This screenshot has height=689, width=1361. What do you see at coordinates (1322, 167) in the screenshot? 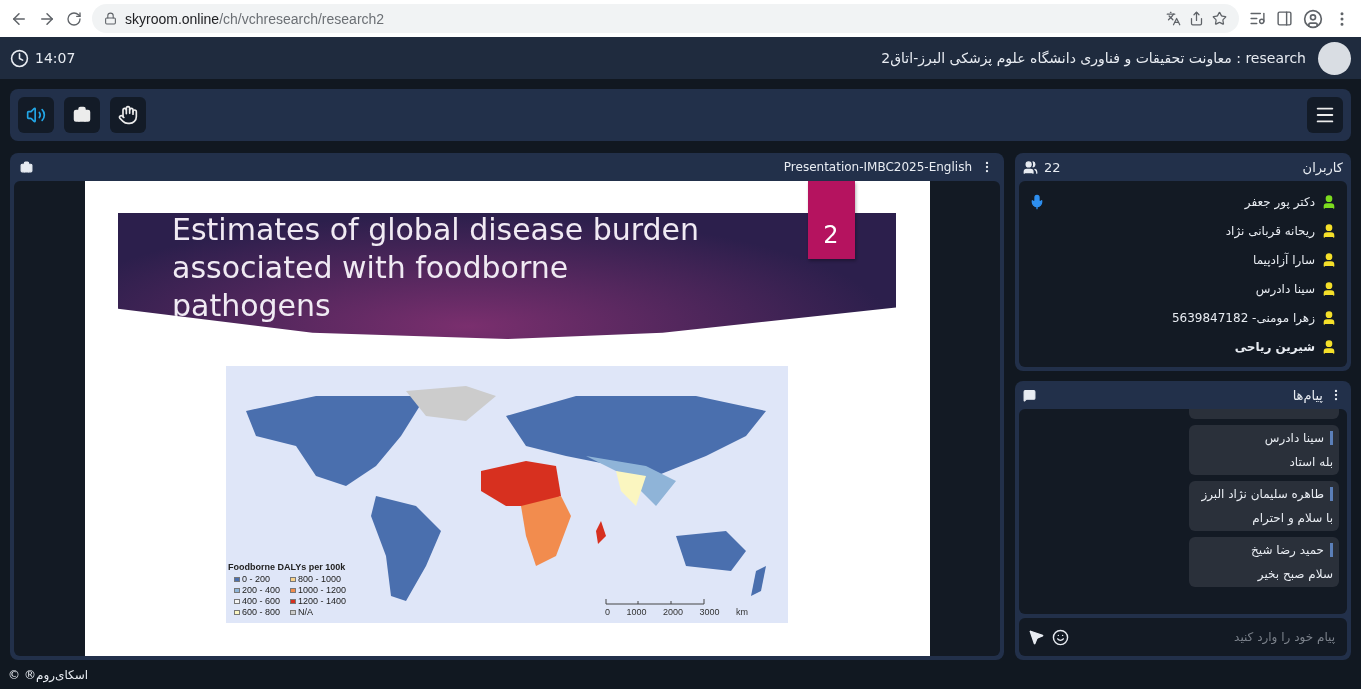
I see `users-title: کاربران` at bounding box center [1322, 167].